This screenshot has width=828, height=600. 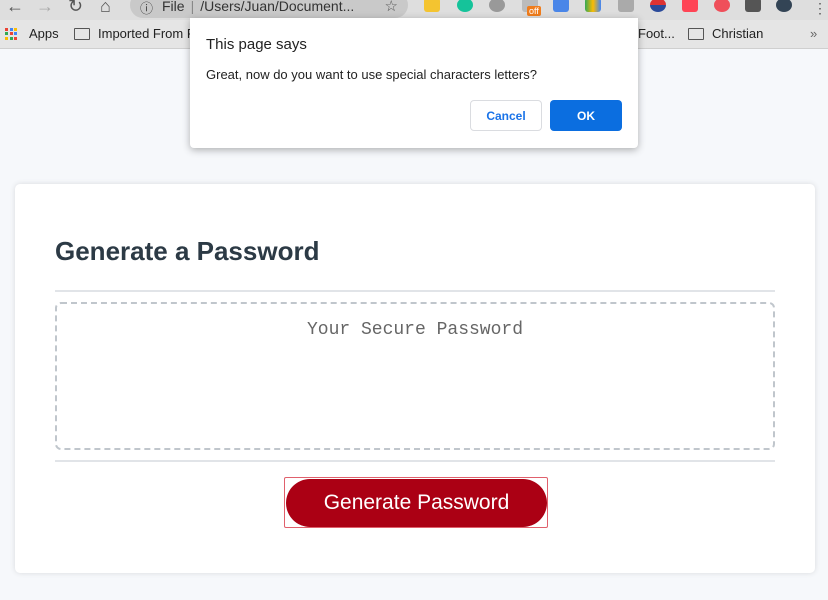 What do you see at coordinates (44, 33) in the screenshot?
I see `bookmark-label: Apps` at bounding box center [44, 33].